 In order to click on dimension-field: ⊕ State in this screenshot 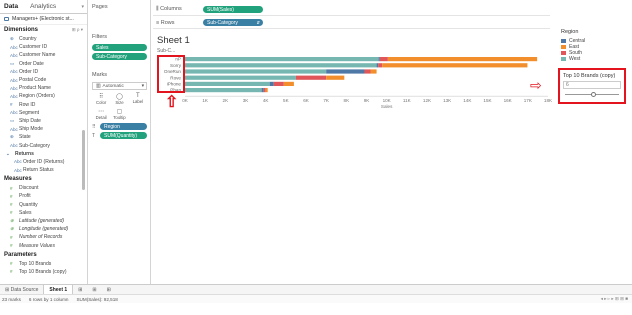, I will do `click(43, 137)`.